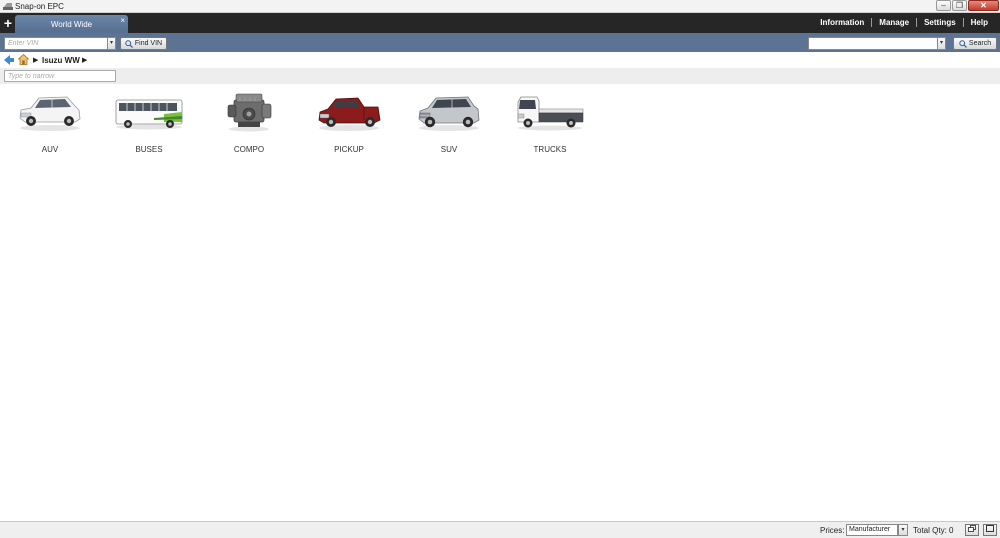 This screenshot has height=538, width=1000. What do you see at coordinates (500, 42) in the screenshot?
I see `toolbar: ▾ Find VIN ▾ Search` at bounding box center [500, 42].